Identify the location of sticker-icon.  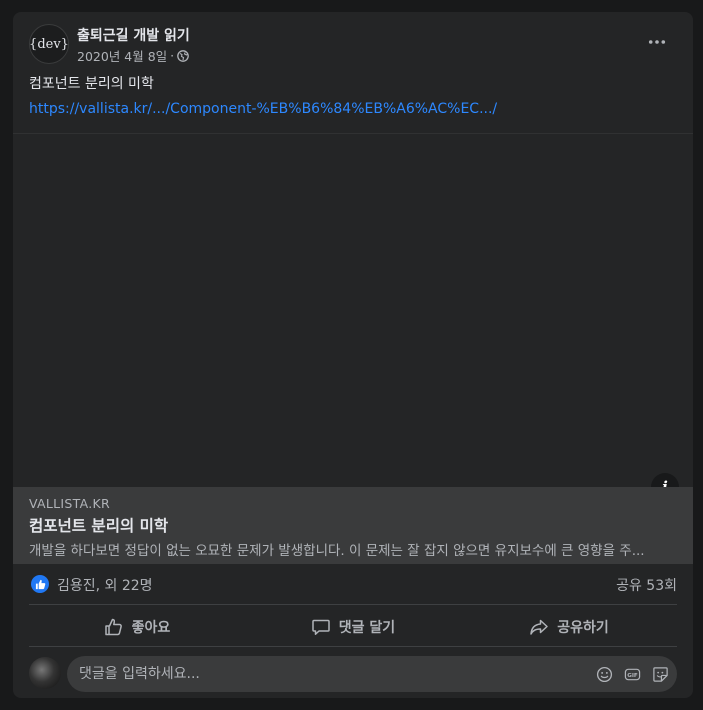
(660, 674).